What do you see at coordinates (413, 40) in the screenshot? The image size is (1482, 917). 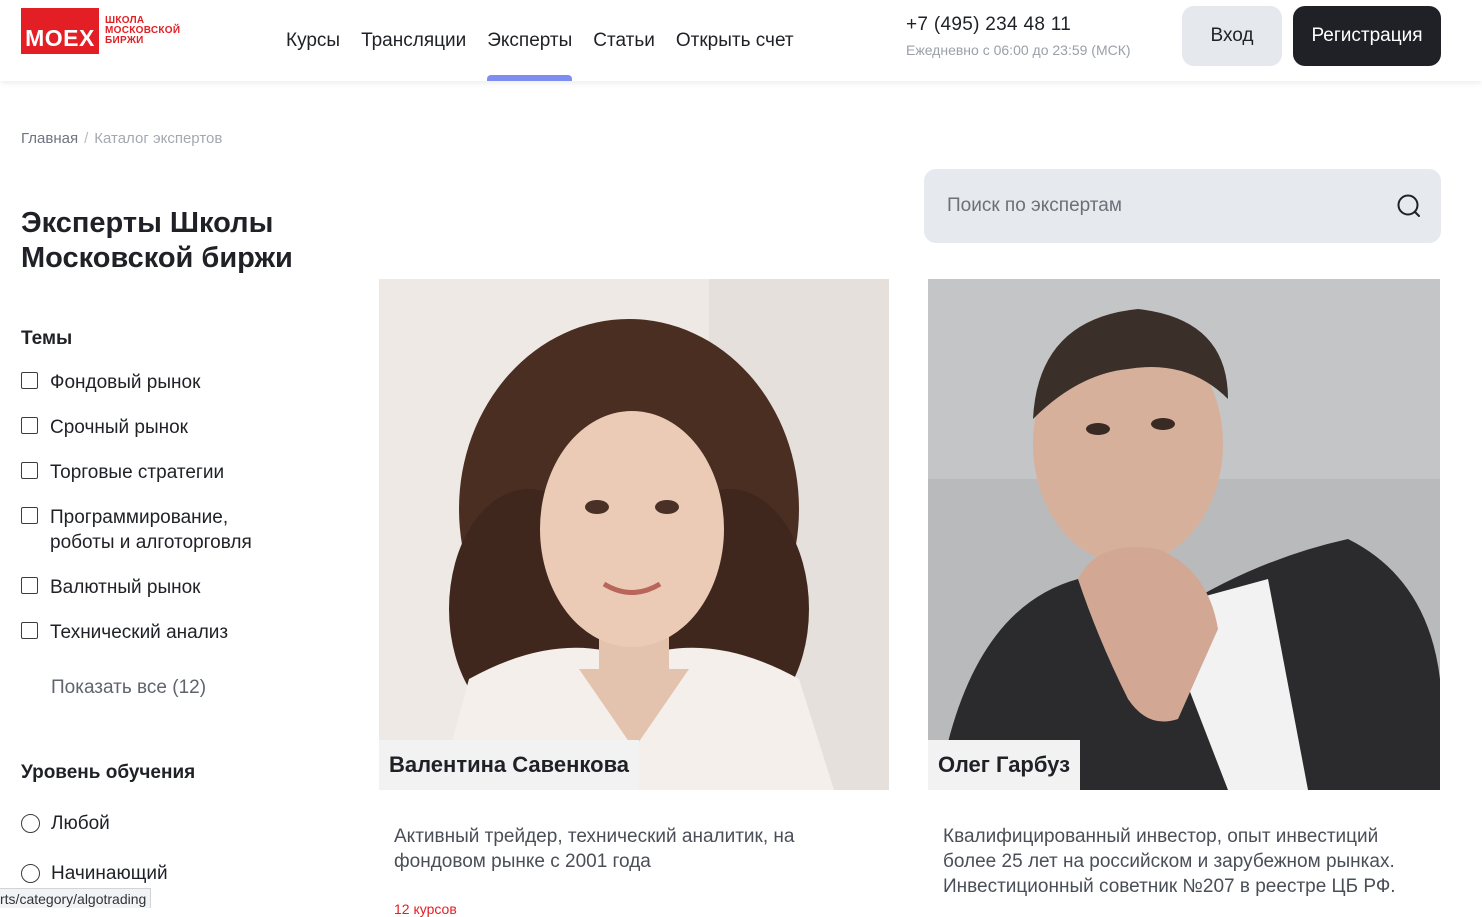 I see `nav-broadcasts: Трансляции` at bounding box center [413, 40].